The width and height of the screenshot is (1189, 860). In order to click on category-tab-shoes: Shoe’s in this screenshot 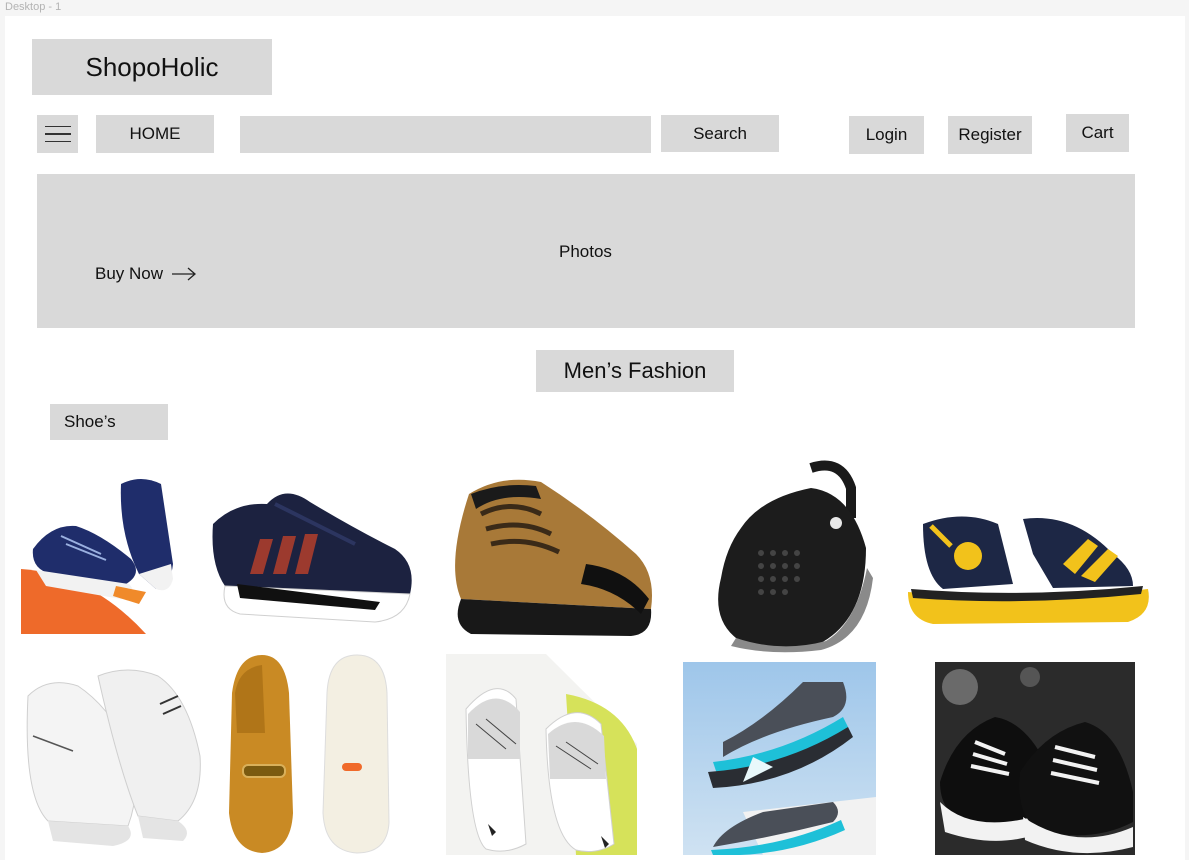, I will do `click(109, 422)`.